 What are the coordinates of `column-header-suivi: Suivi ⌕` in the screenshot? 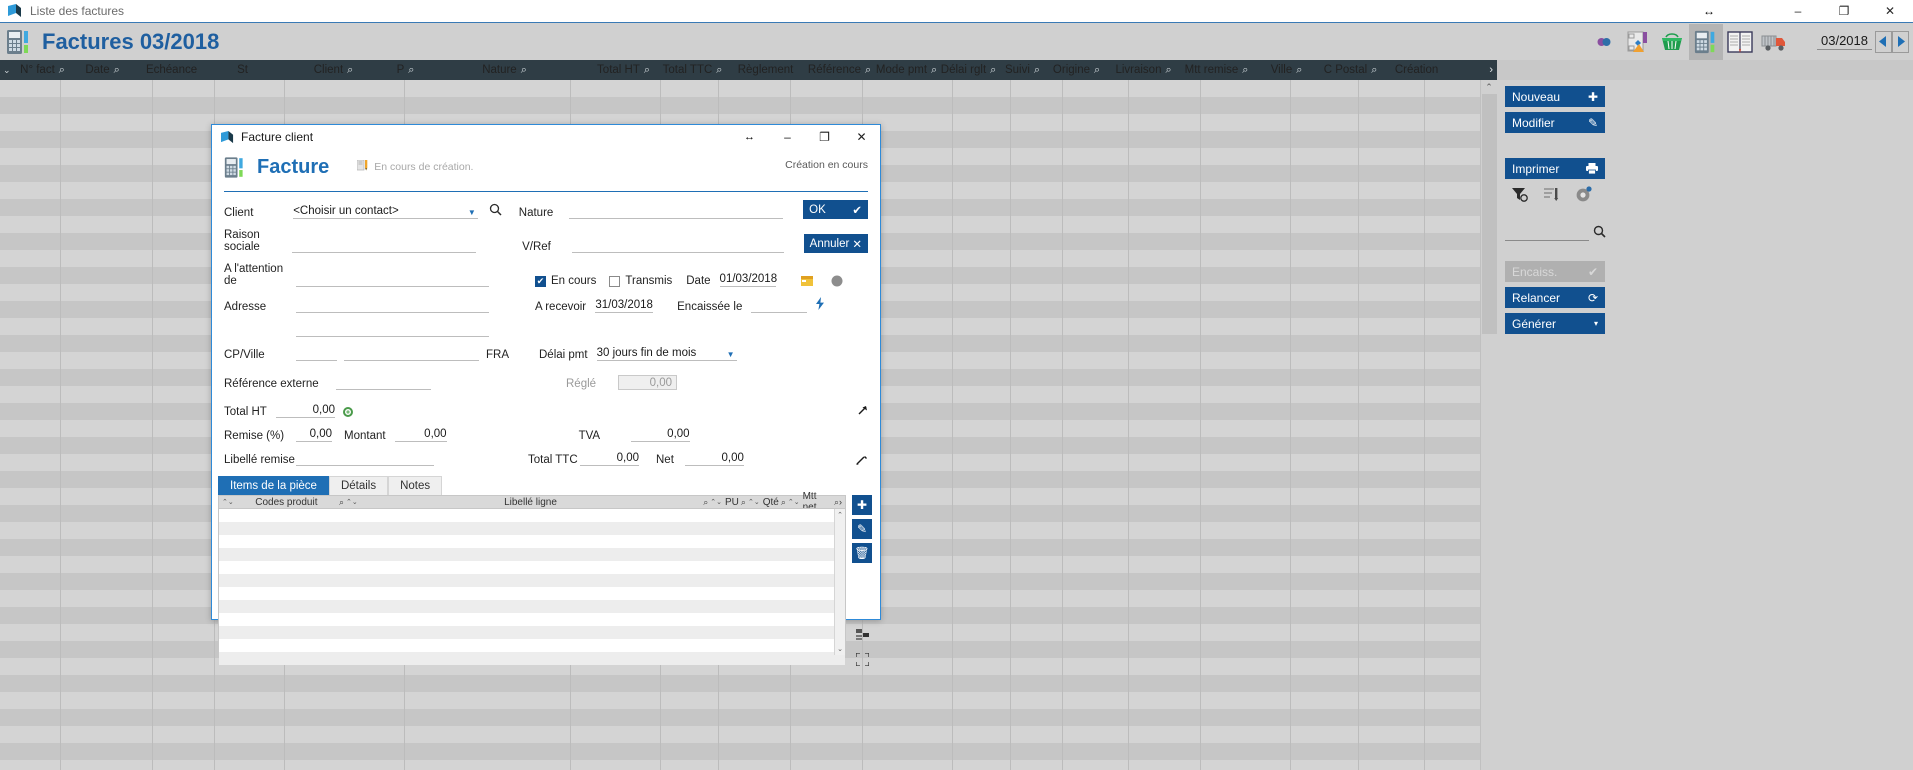 It's located at (1023, 70).